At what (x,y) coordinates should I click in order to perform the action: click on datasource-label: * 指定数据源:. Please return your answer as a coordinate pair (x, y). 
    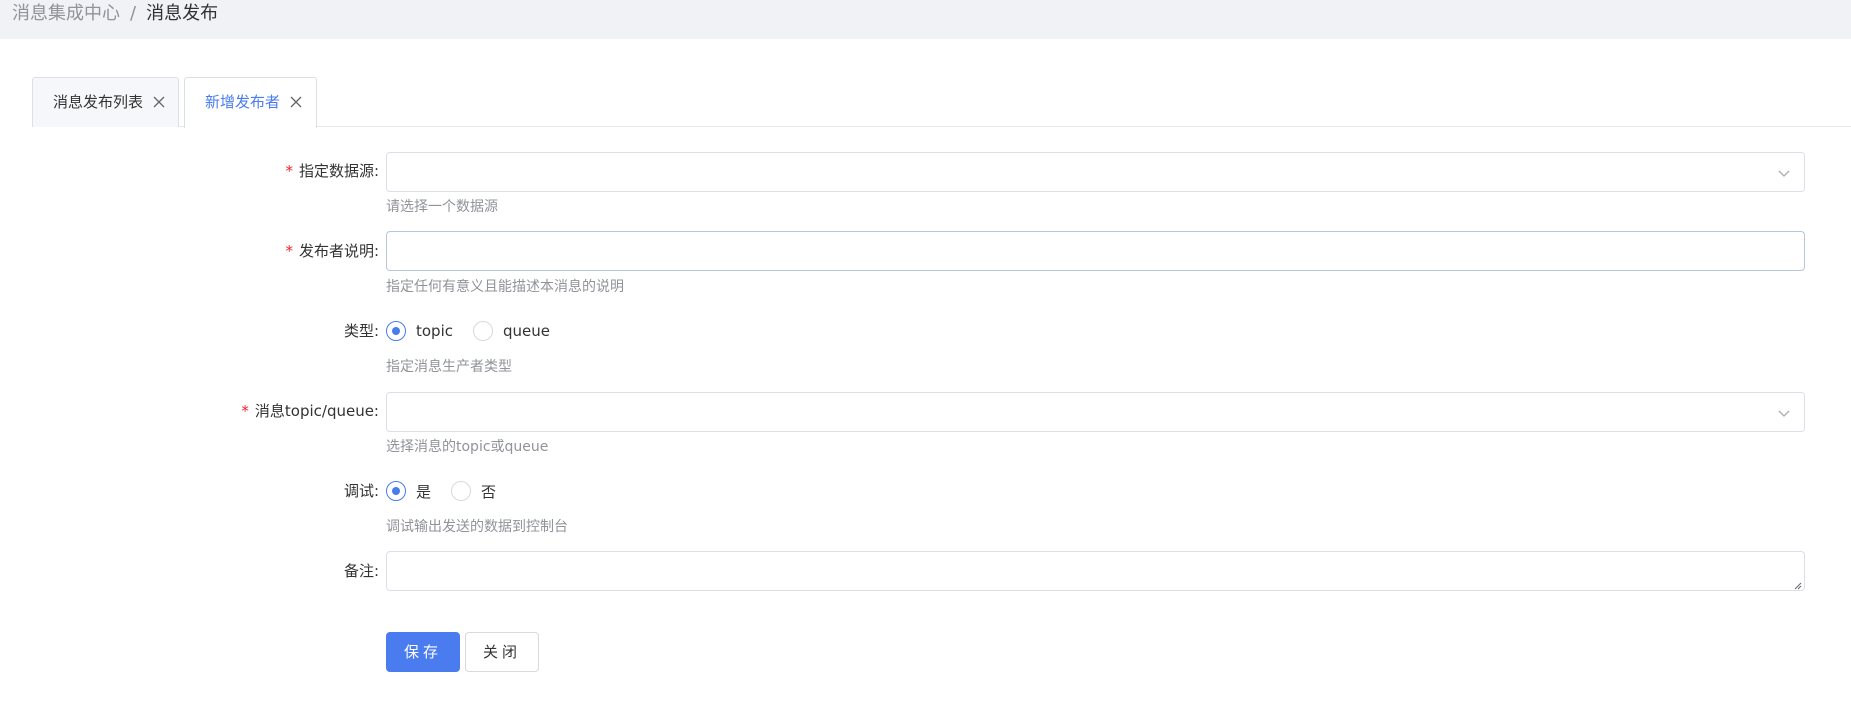
    Looking at the image, I should click on (332, 171).